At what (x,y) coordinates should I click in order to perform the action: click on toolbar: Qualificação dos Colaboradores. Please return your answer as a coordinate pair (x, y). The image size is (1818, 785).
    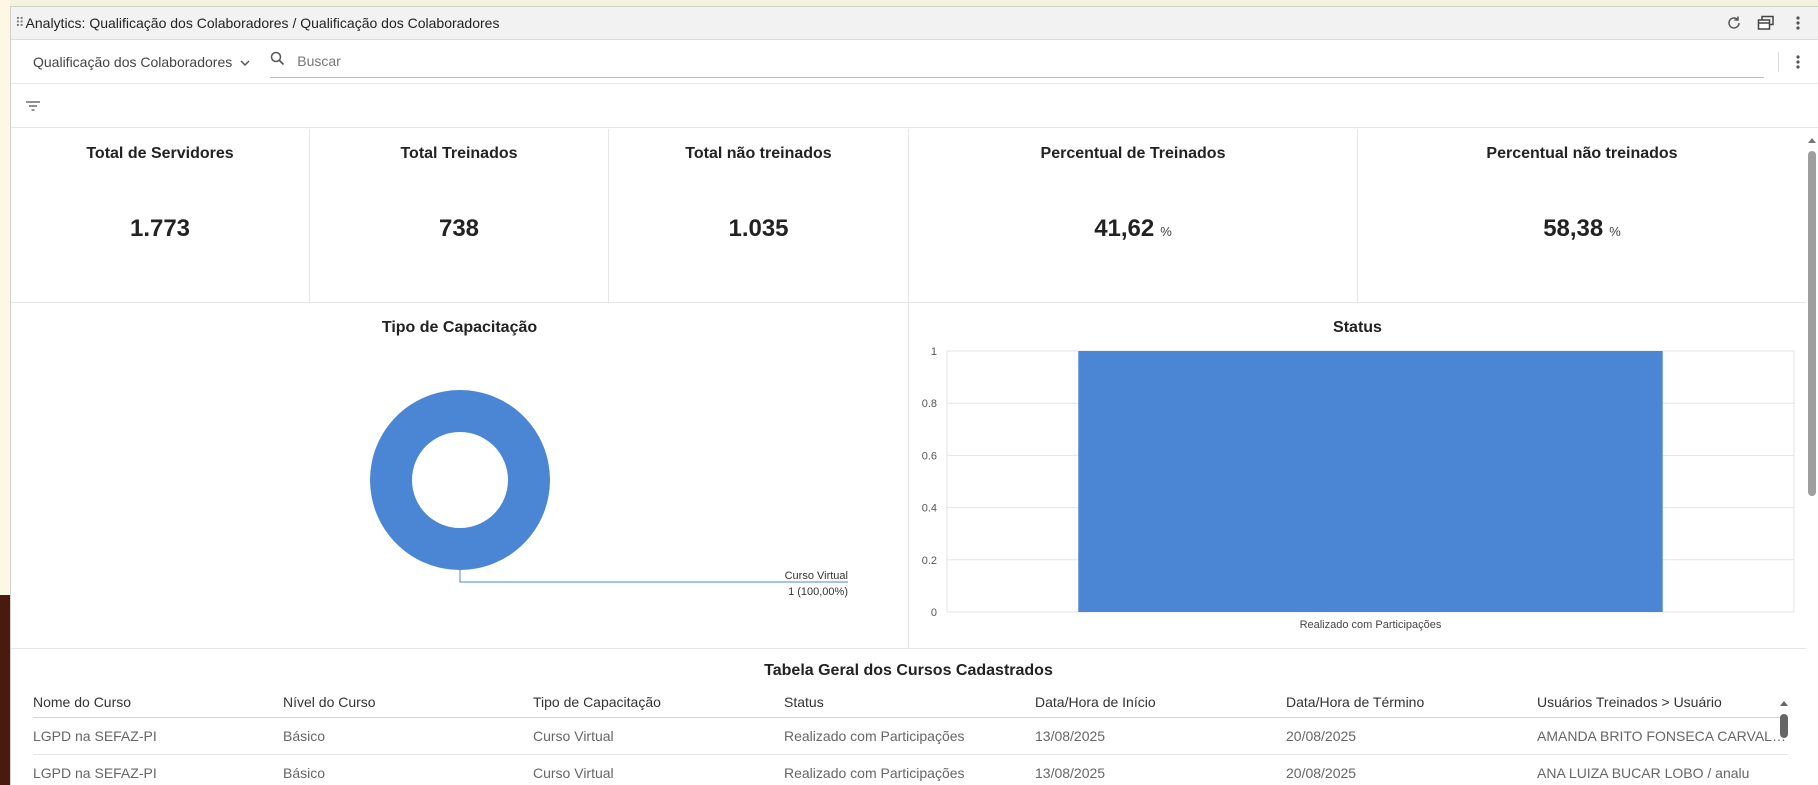
    Looking at the image, I should click on (914, 62).